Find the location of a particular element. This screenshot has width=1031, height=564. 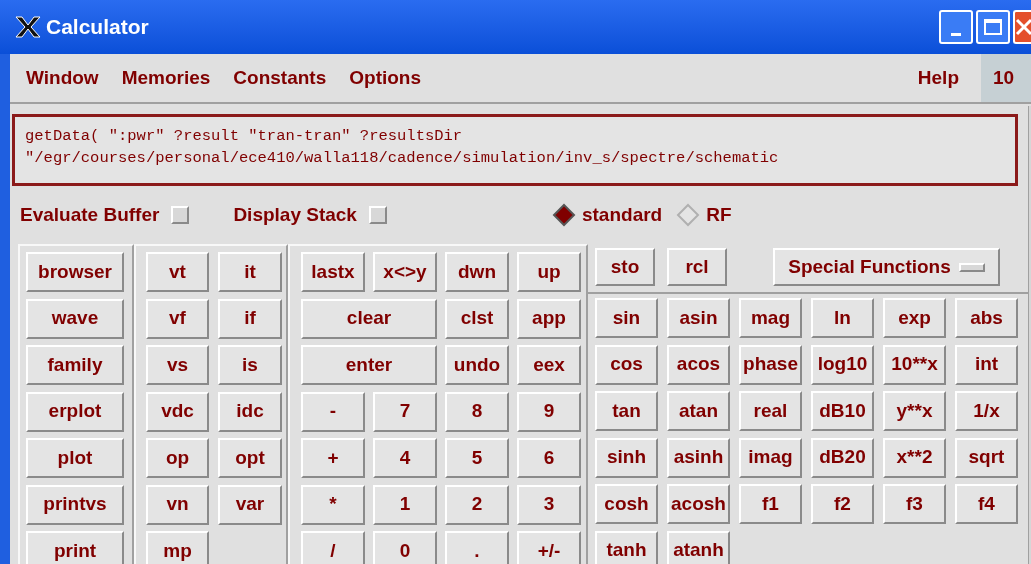

calculator-button: vt is located at coordinates (177, 272).